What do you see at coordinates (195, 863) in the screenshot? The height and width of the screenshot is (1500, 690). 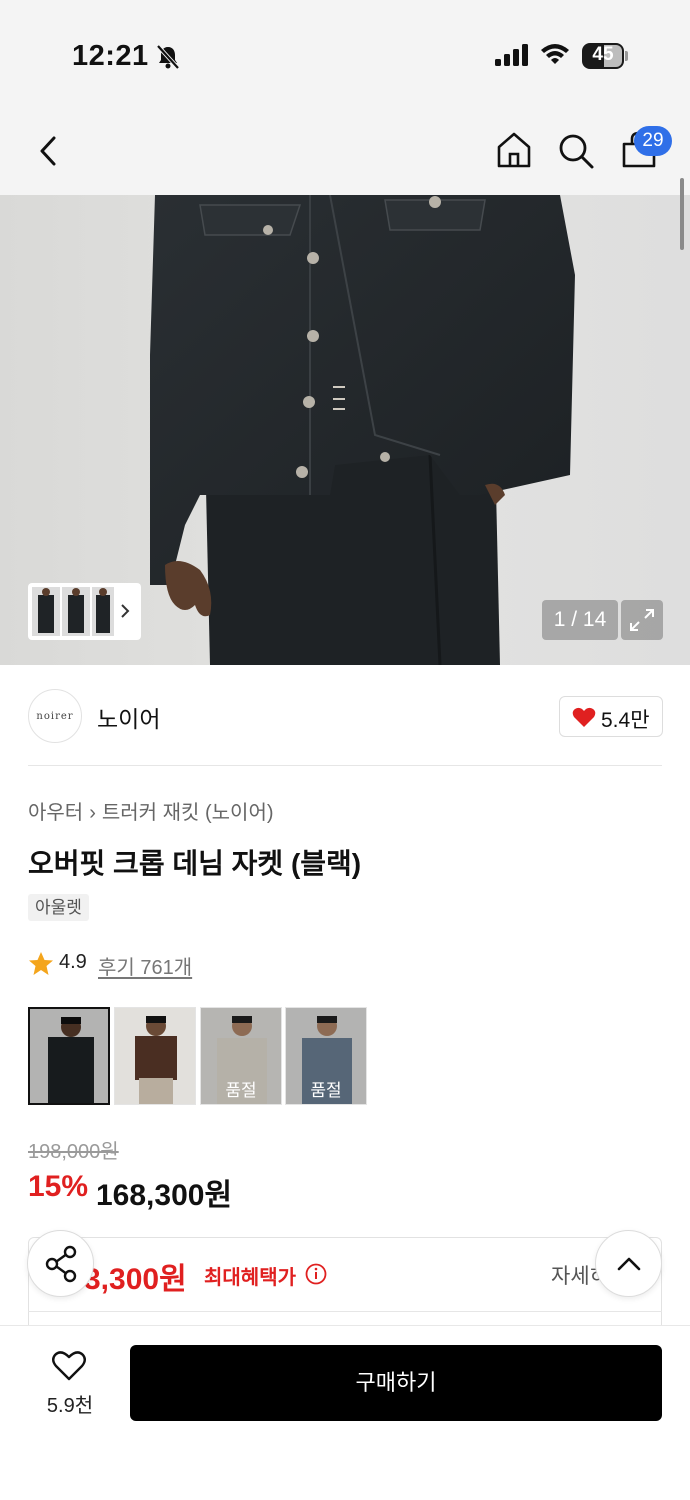 I see `product-title: 오버핏 크롭 데님 자켓 (블랙)` at bounding box center [195, 863].